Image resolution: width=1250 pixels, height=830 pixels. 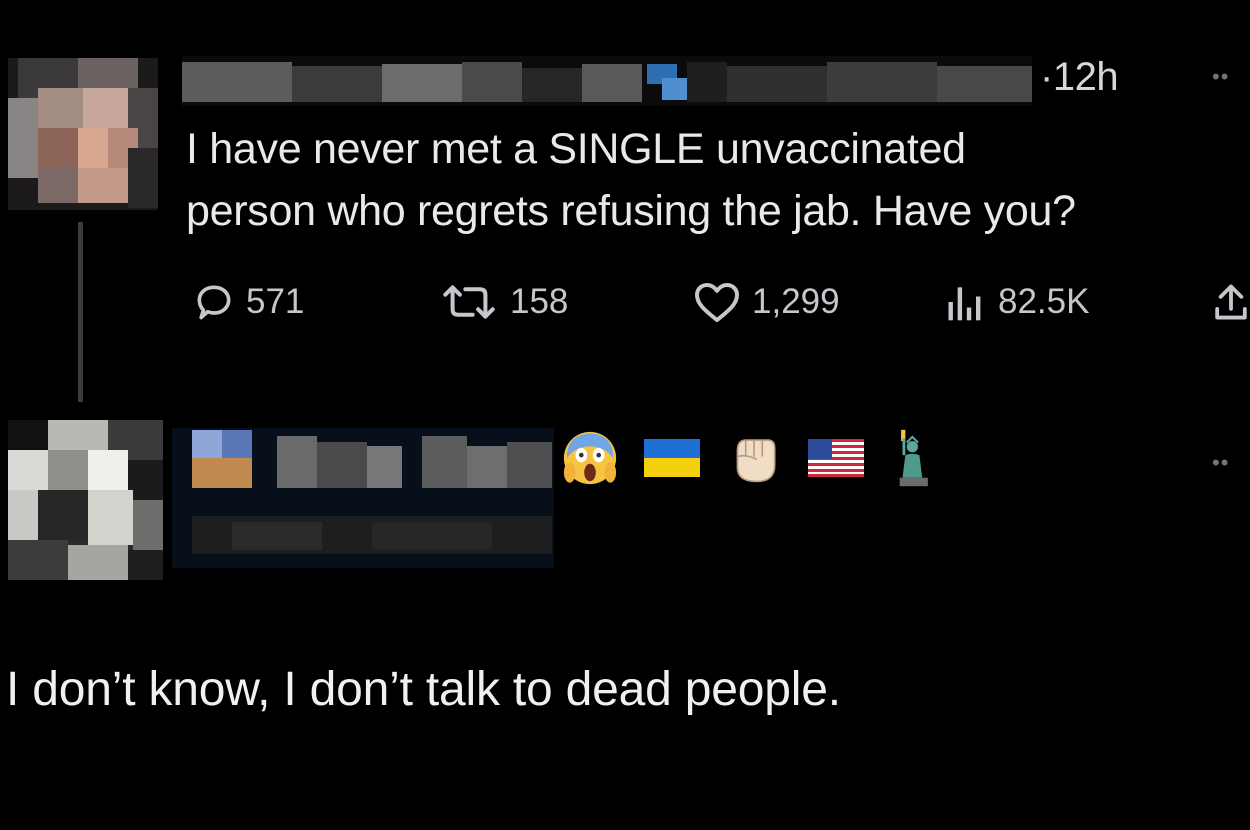 I want to click on share-icon, so click(x=1231, y=302).